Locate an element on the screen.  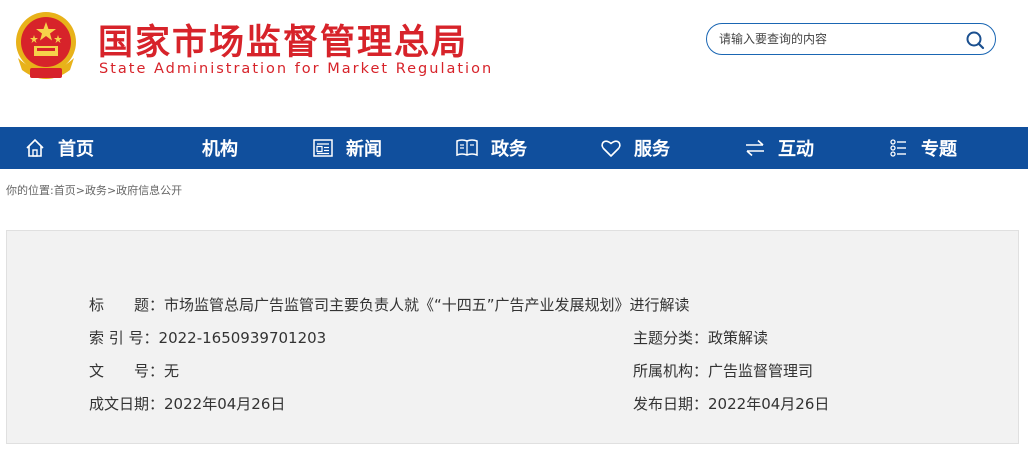
affairs-icon is located at coordinates (467, 148).